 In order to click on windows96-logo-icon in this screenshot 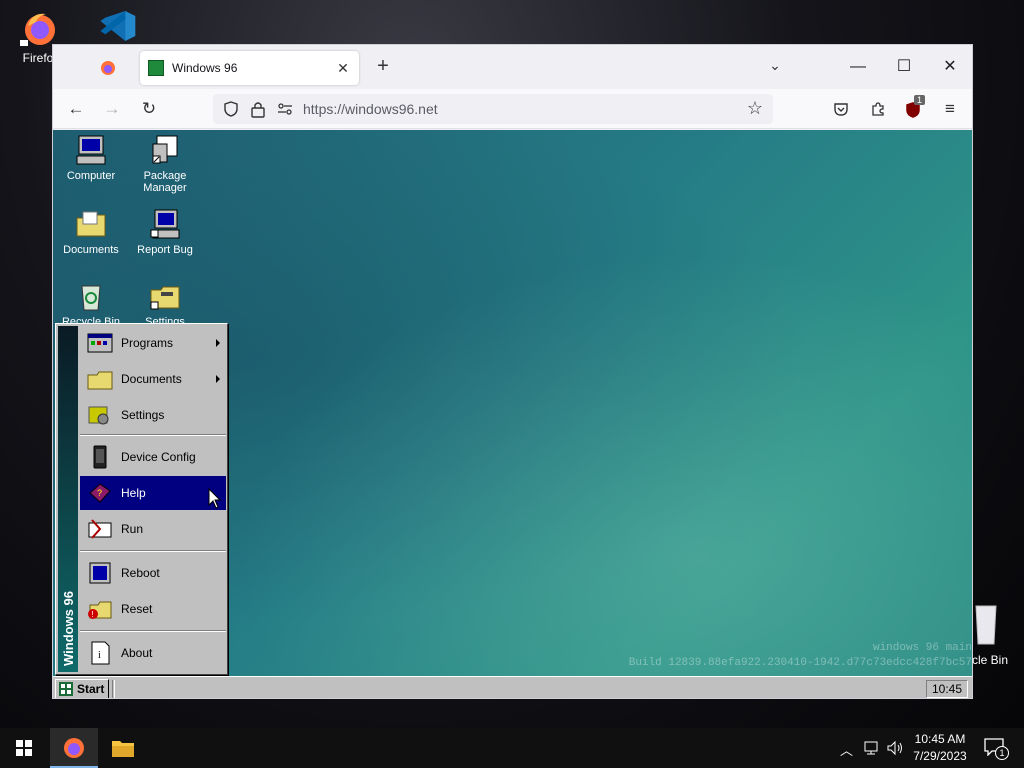, I will do `click(66, 689)`.